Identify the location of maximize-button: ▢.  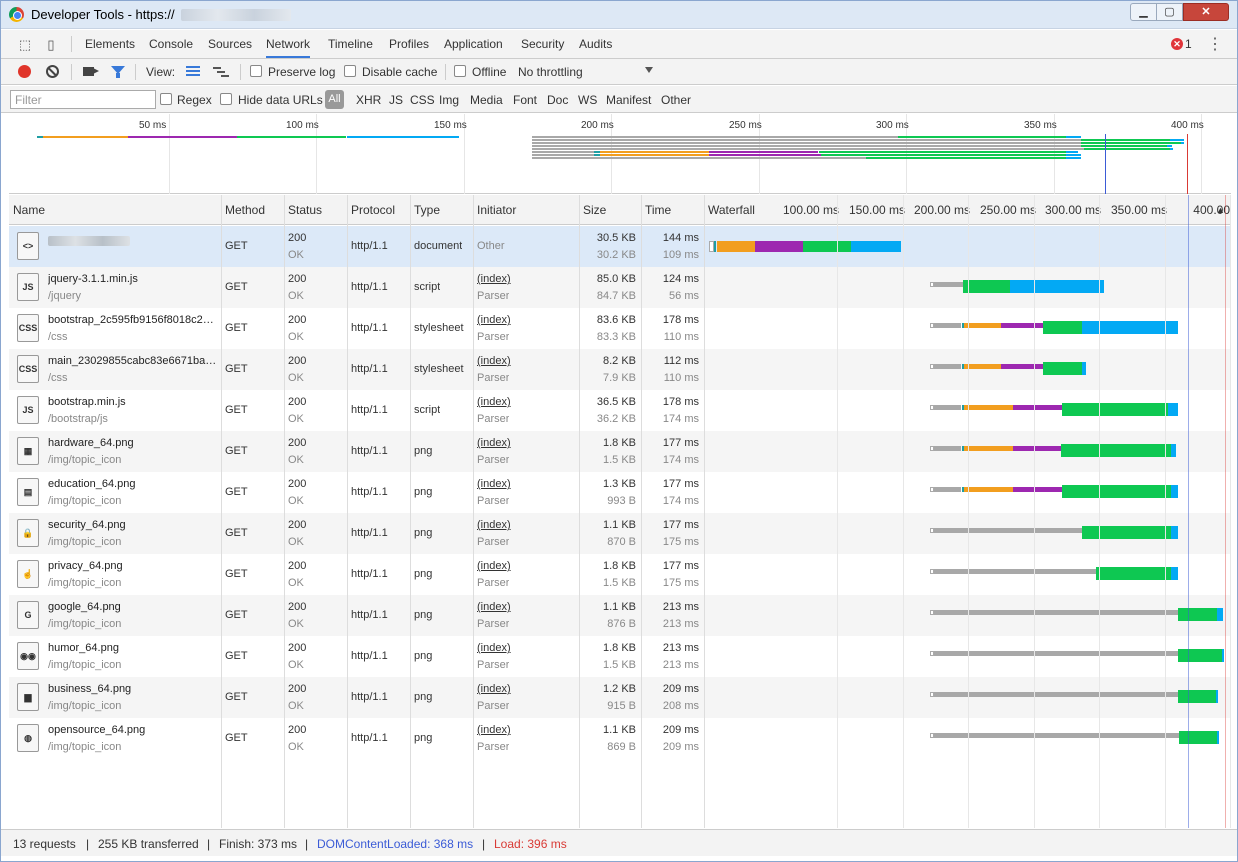
(1169, 12).